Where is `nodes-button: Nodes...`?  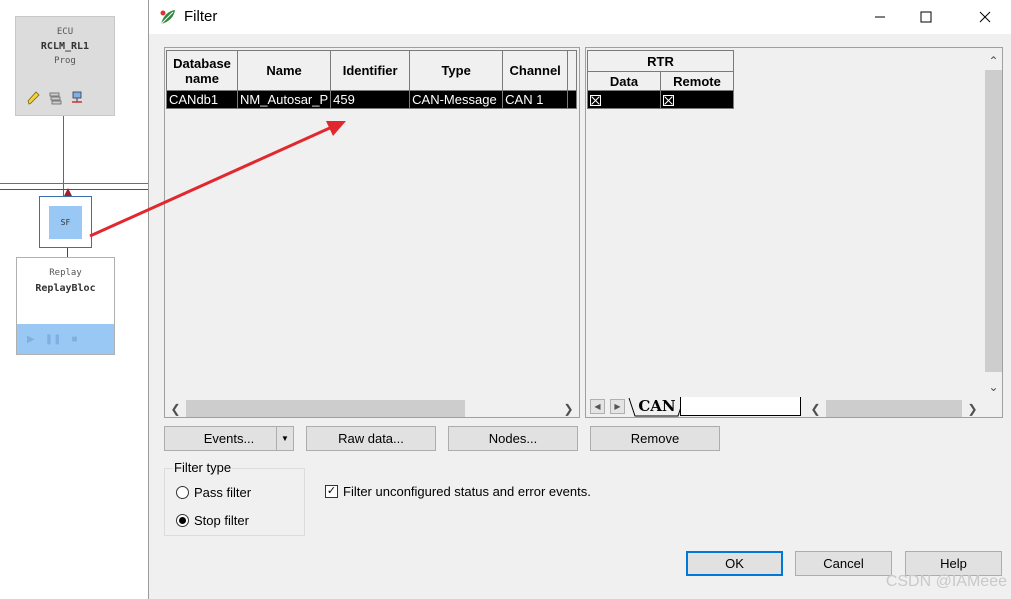
nodes-button: Nodes... is located at coordinates (513, 438).